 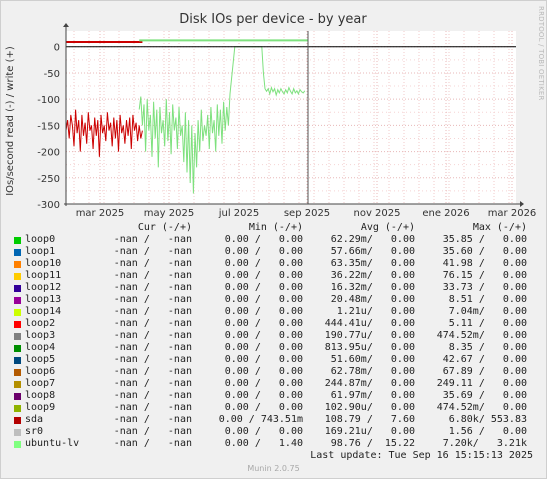 What do you see at coordinates (40, 251) in the screenshot?
I see `legend-device-name: loop1` at bounding box center [40, 251].